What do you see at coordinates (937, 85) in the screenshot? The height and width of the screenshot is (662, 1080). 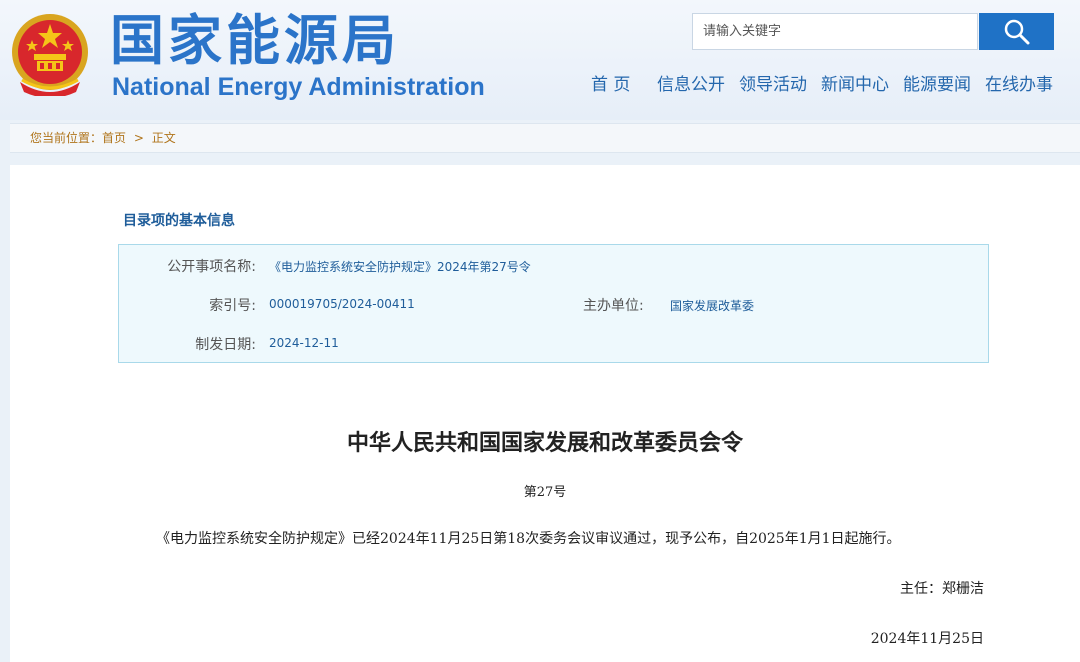 I see `nav-energy-news: 能源要闻` at bounding box center [937, 85].